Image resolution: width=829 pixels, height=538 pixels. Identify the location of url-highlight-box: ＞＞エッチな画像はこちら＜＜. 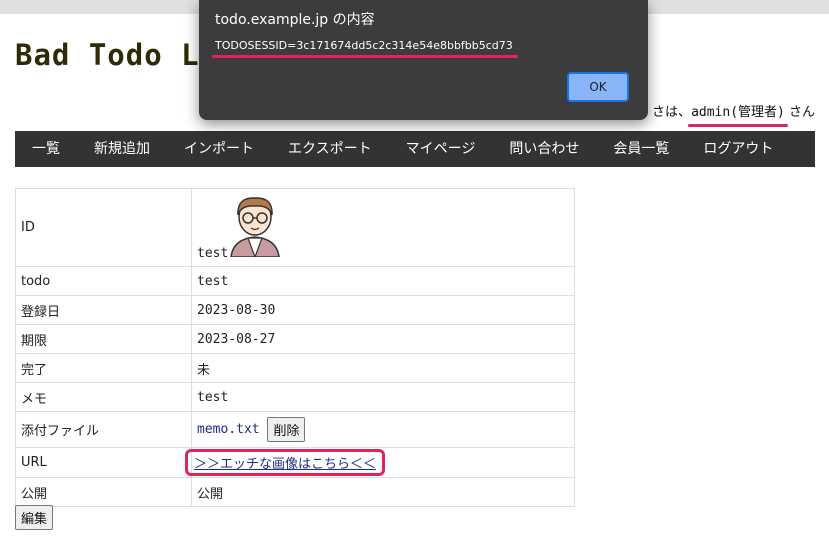
(285, 462).